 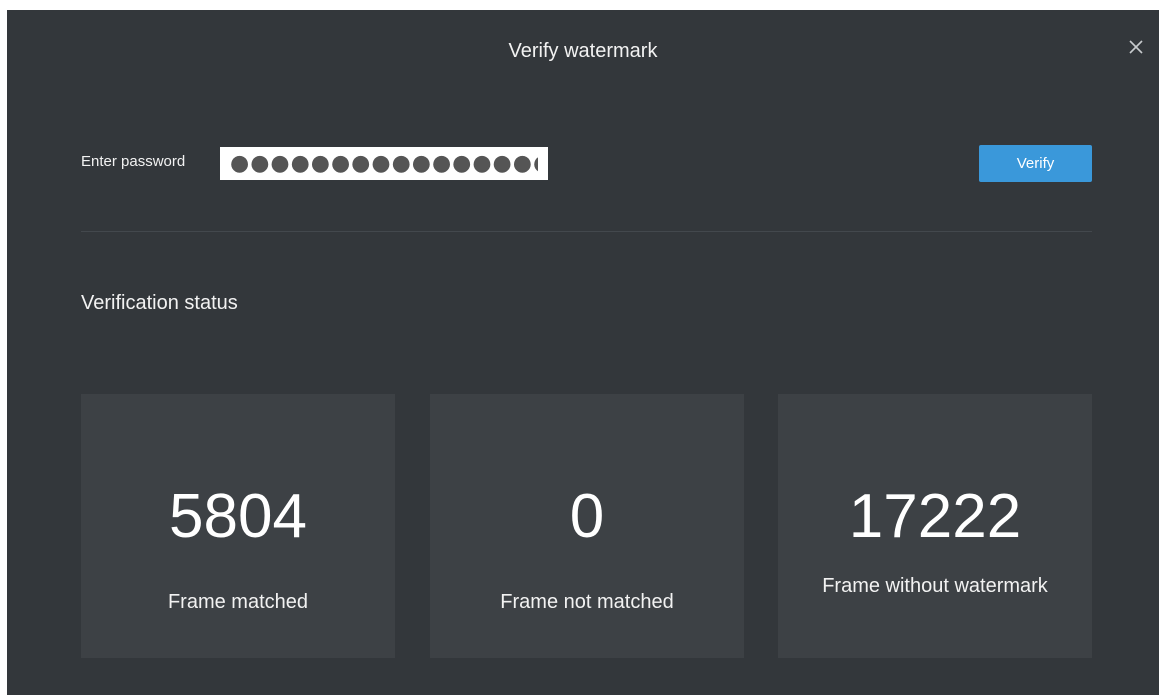 I want to click on frame-without-watermark-card: 17222 Frame without watermark, so click(x=935, y=526).